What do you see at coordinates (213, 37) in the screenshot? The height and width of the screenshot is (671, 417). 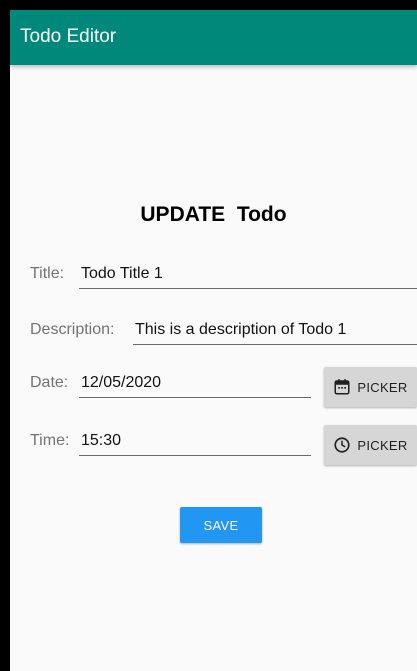 I see `app-bar: Todo Editor` at bounding box center [213, 37].